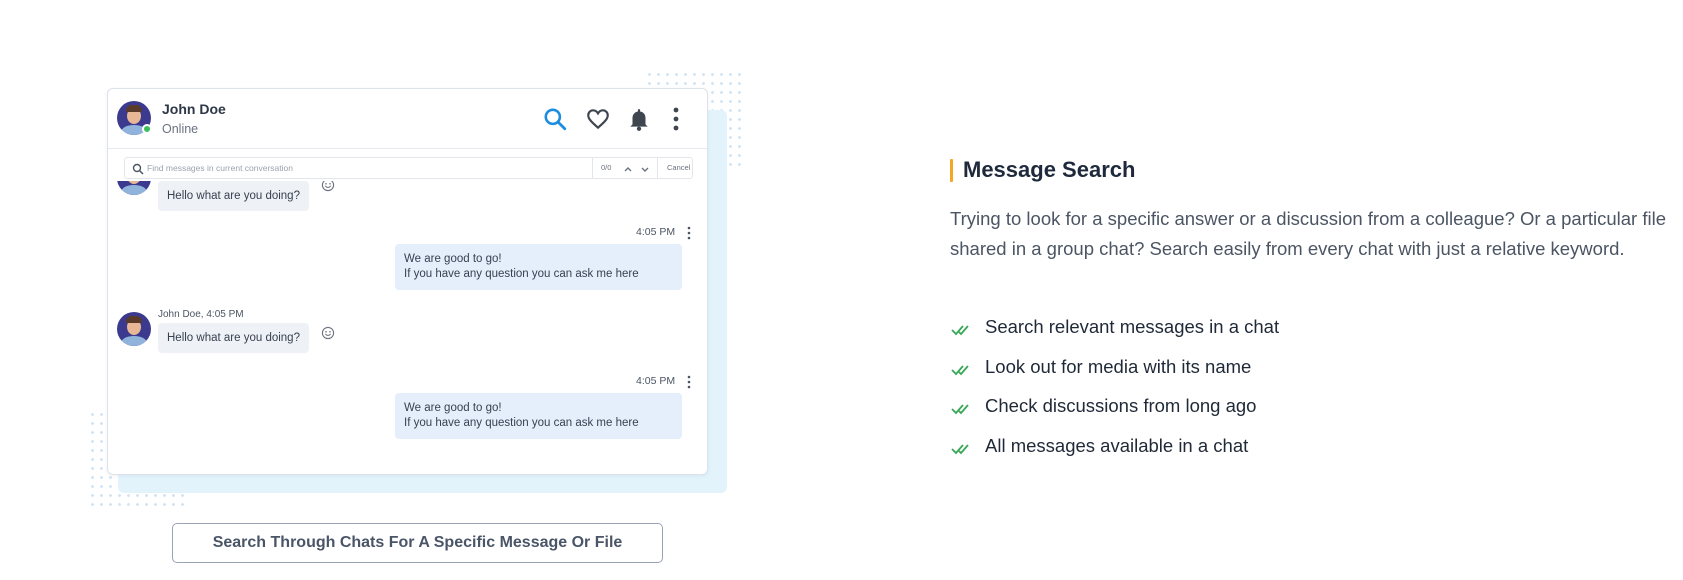 This screenshot has height=580, width=1683. I want to click on heart-icon, so click(598, 119).